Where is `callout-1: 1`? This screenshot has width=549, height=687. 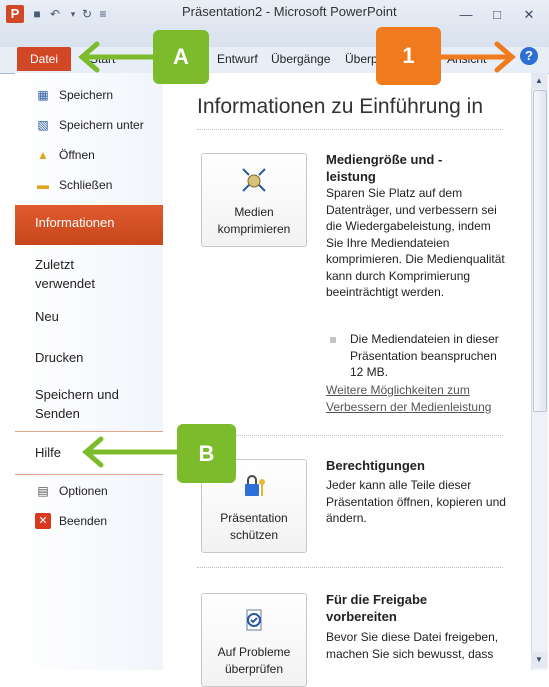
callout-1: 1 is located at coordinates (408, 56).